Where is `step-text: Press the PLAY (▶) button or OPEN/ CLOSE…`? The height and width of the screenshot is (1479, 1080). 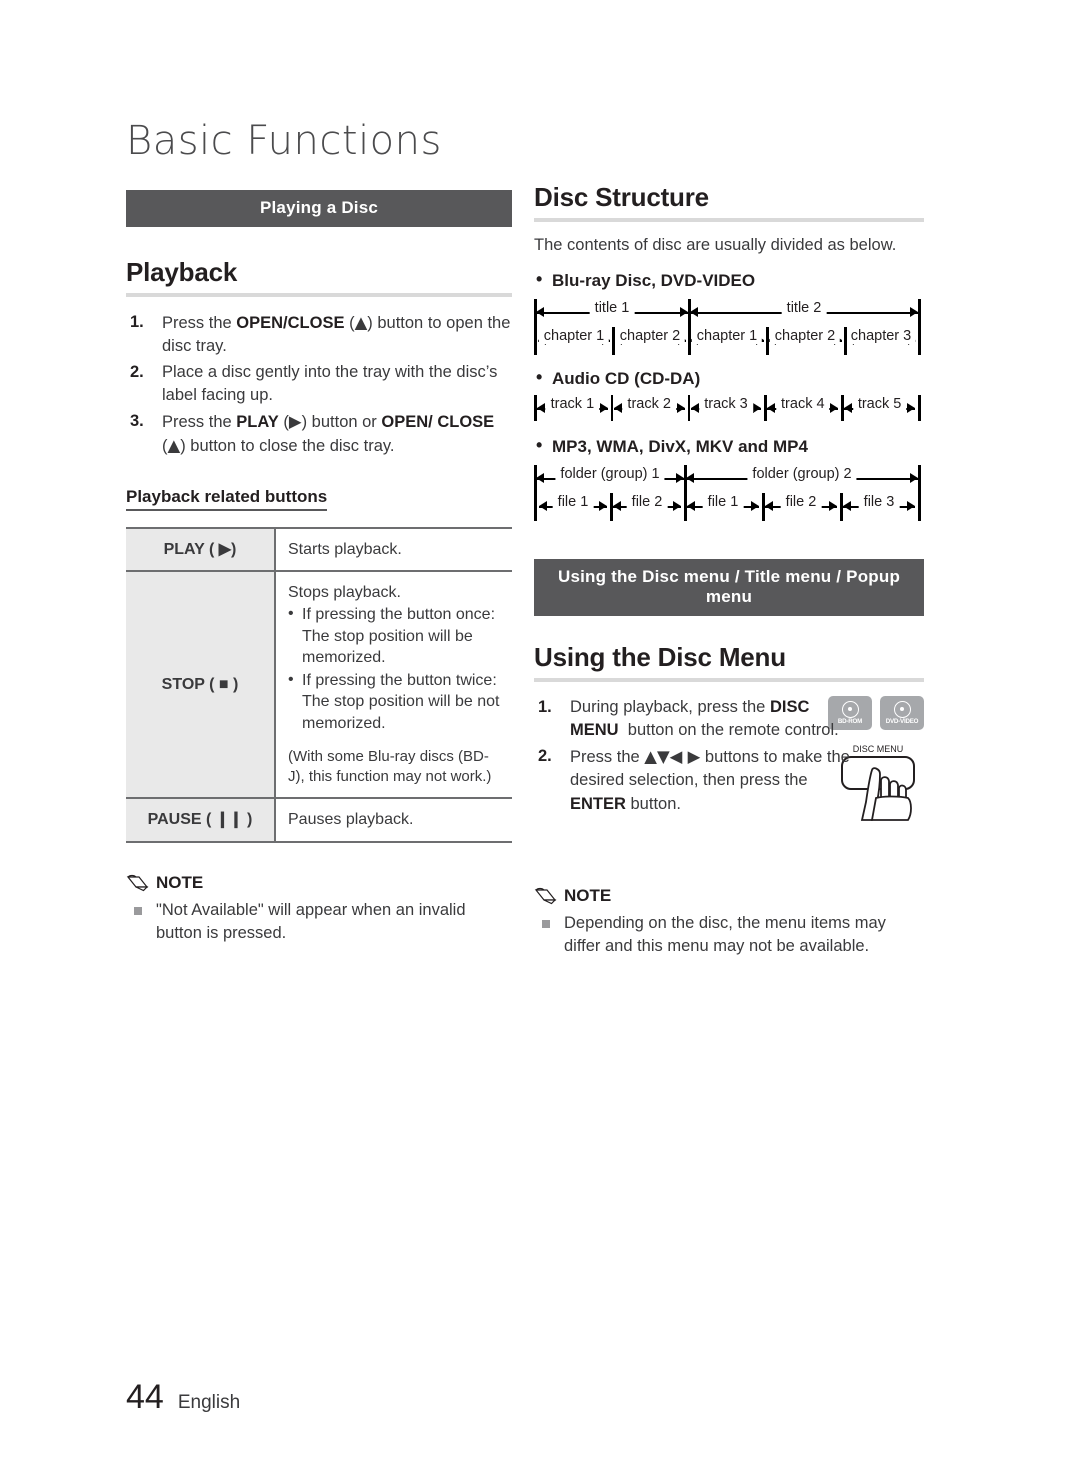
step-text: Press the PLAY (▶) button or OPEN/ CLOSE… is located at coordinates (328, 433).